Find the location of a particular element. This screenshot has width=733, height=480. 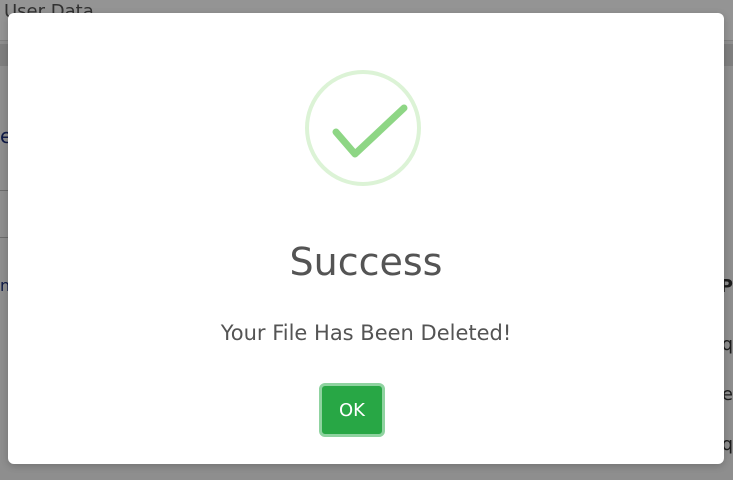

success-icon is located at coordinates (363, 128).